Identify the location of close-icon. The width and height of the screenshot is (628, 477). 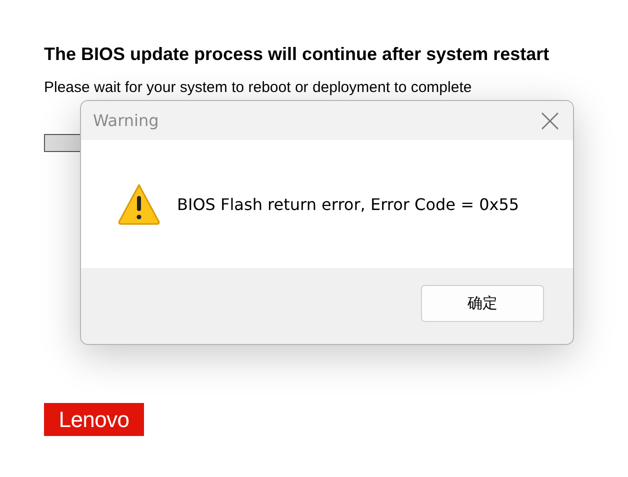
(550, 121).